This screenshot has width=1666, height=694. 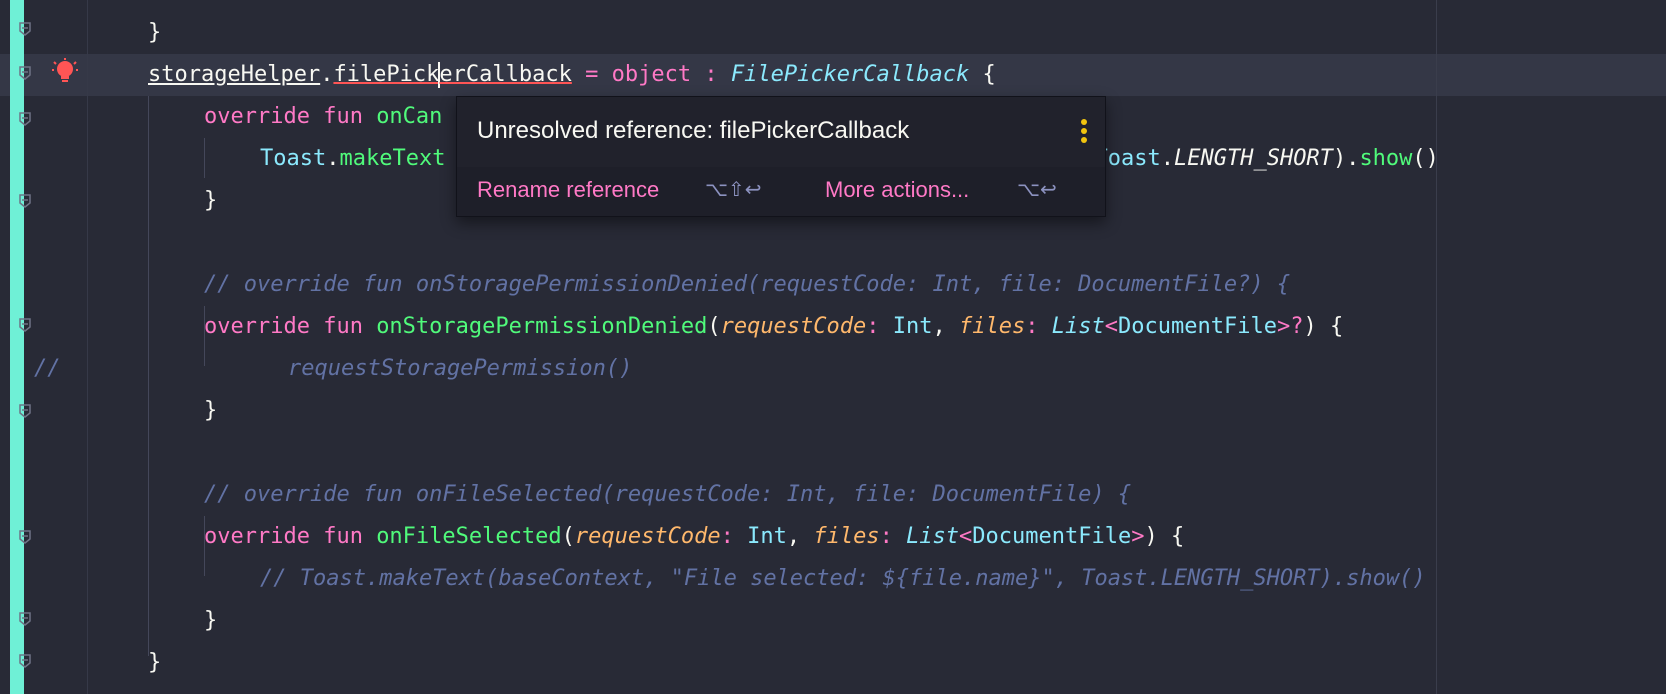 I want to click on code-token: onFileSelected, so click(x=469, y=536).